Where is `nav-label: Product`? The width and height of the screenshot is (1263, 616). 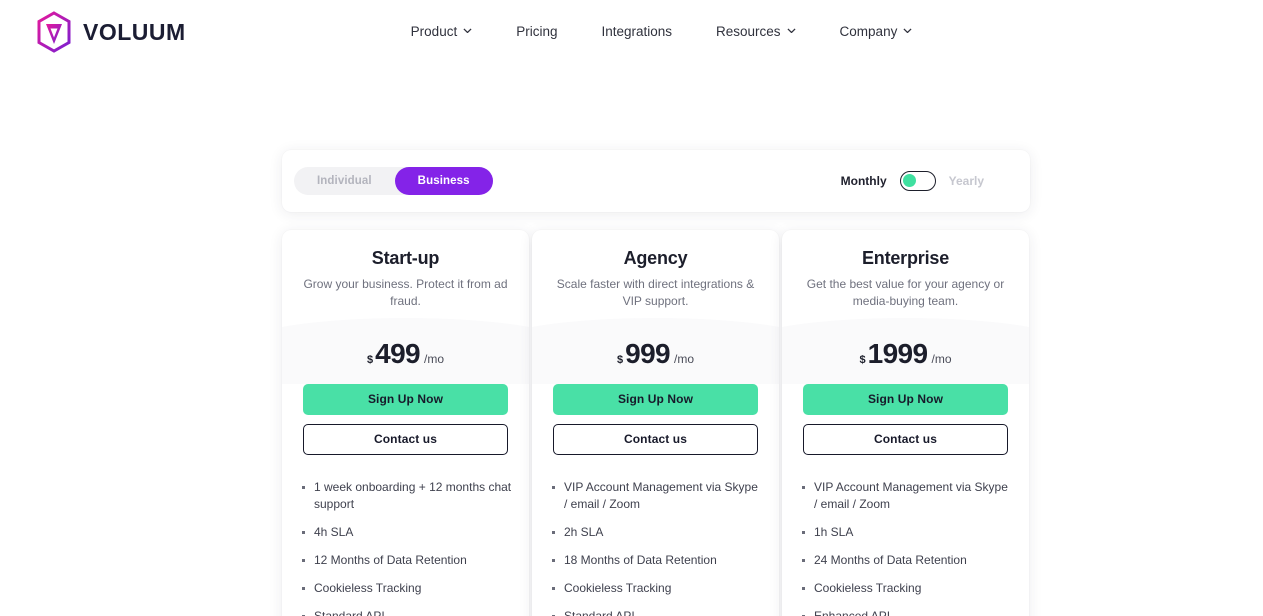 nav-label: Product is located at coordinates (434, 31).